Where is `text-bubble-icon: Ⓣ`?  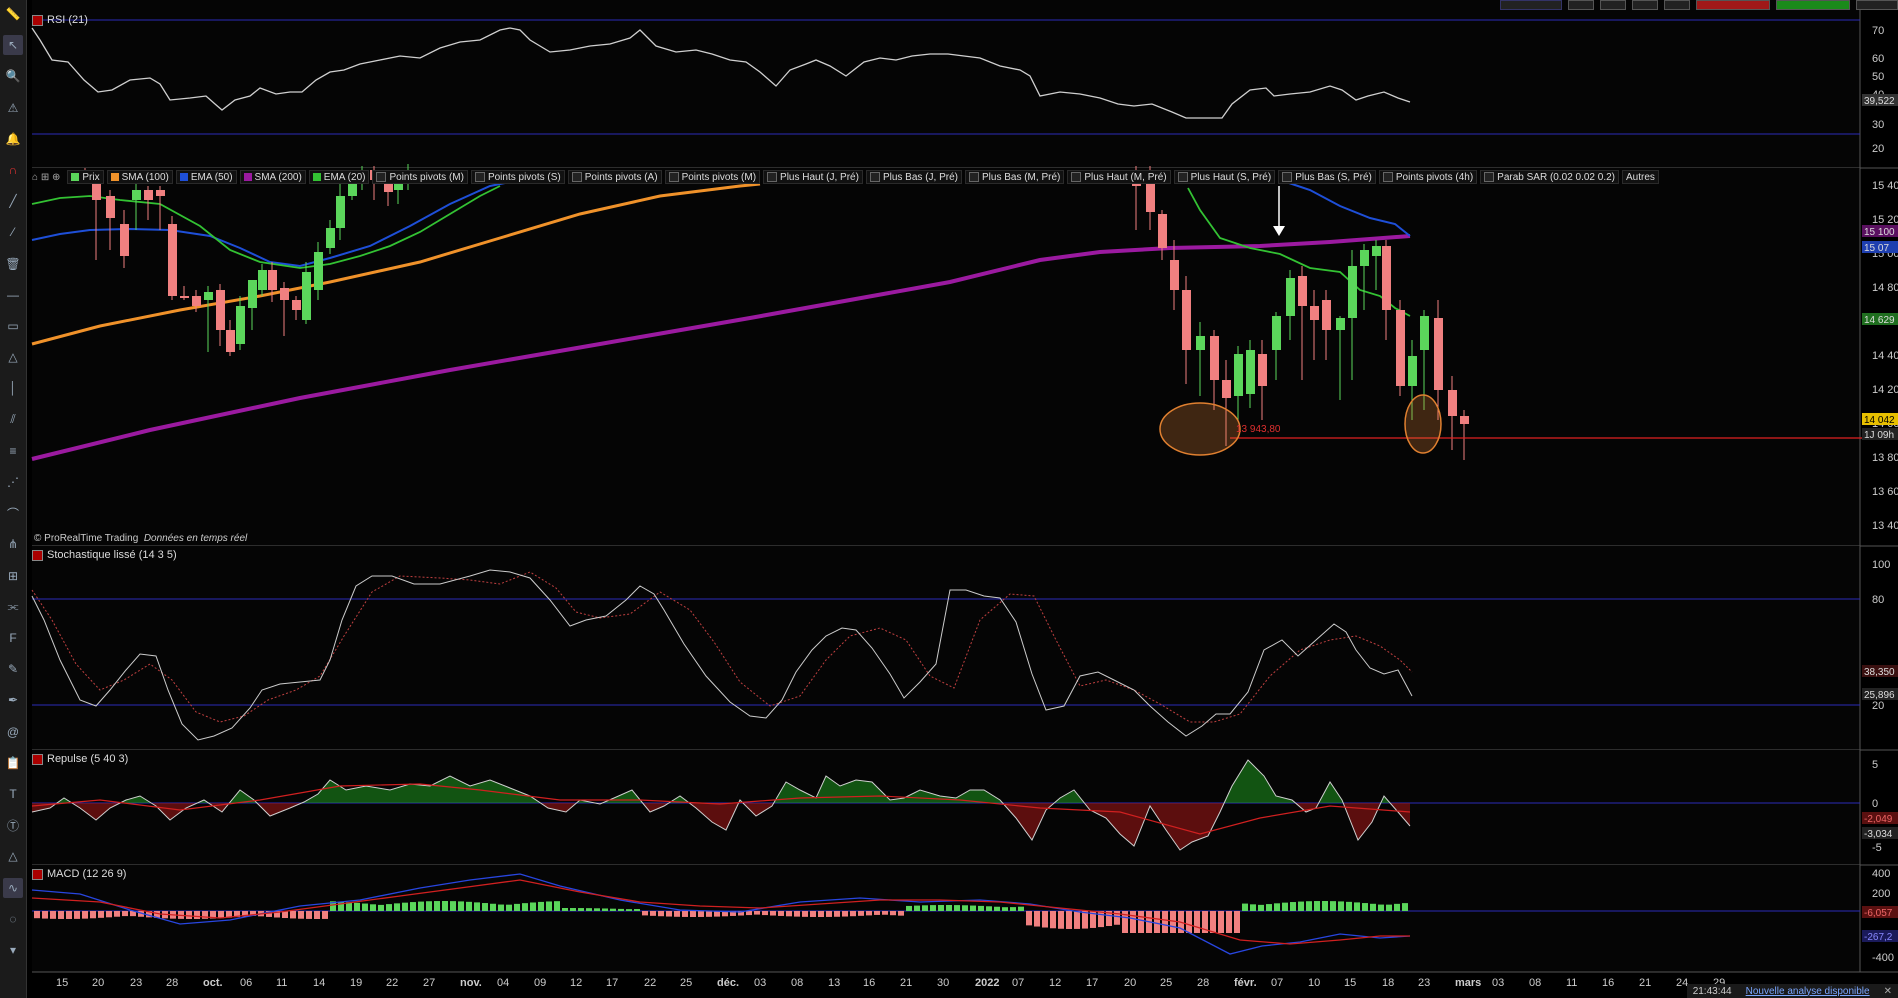
text-bubble-icon: Ⓣ is located at coordinates (13, 825).